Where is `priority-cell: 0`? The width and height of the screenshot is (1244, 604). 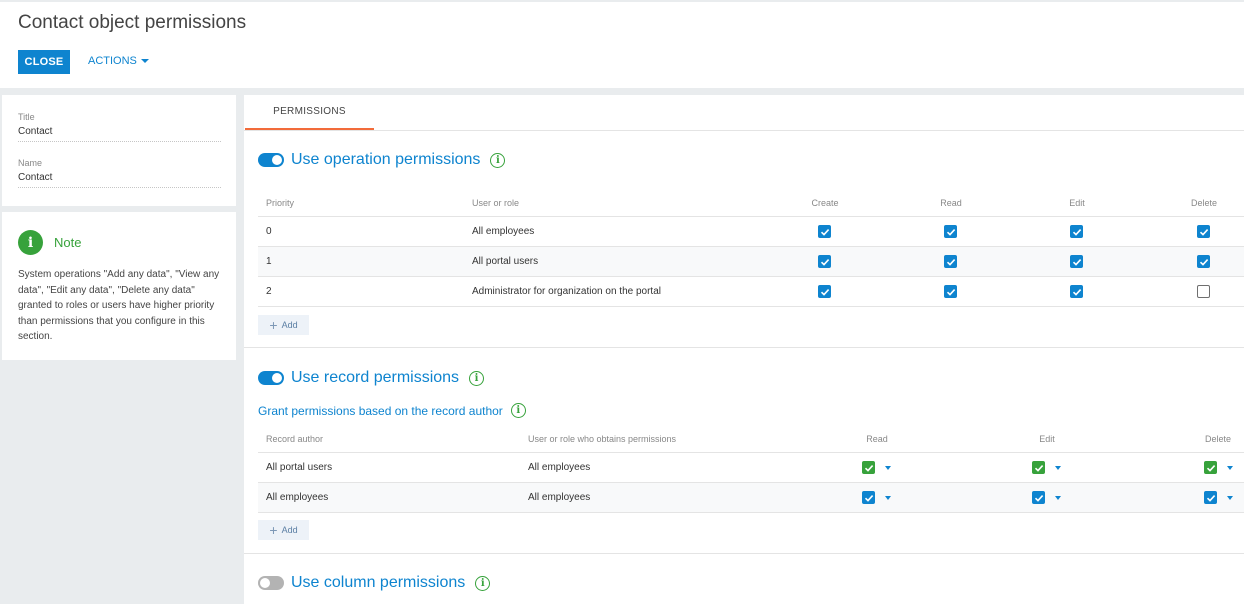
priority-cell: 0 is located at coordinates (269, 231).